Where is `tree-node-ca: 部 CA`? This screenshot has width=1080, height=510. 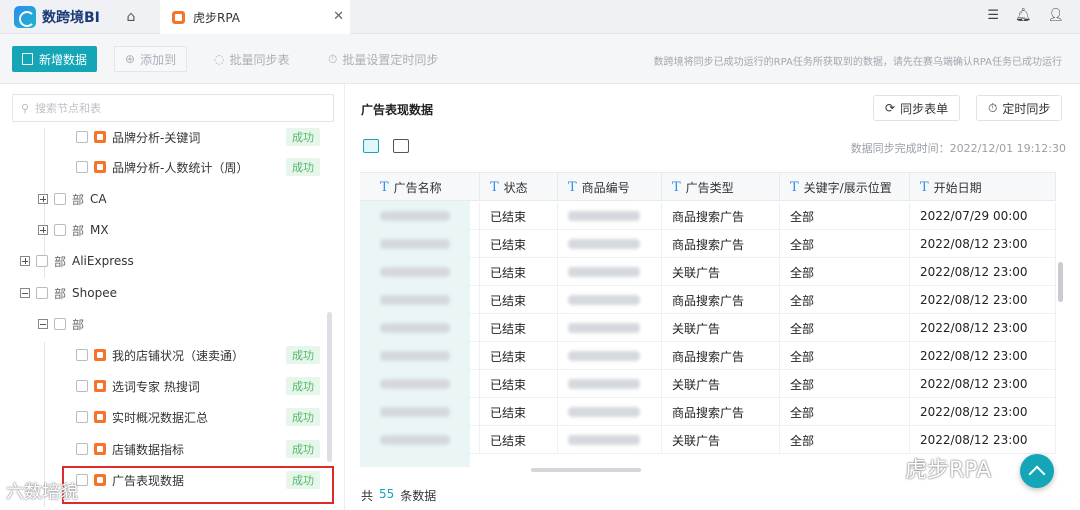
tree-node-ca: 部 CA is located at coordinates (72, 199).